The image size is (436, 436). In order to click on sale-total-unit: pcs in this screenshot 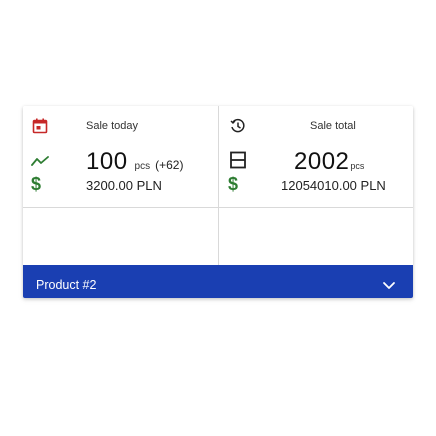, I will do `click(357, 166)`.